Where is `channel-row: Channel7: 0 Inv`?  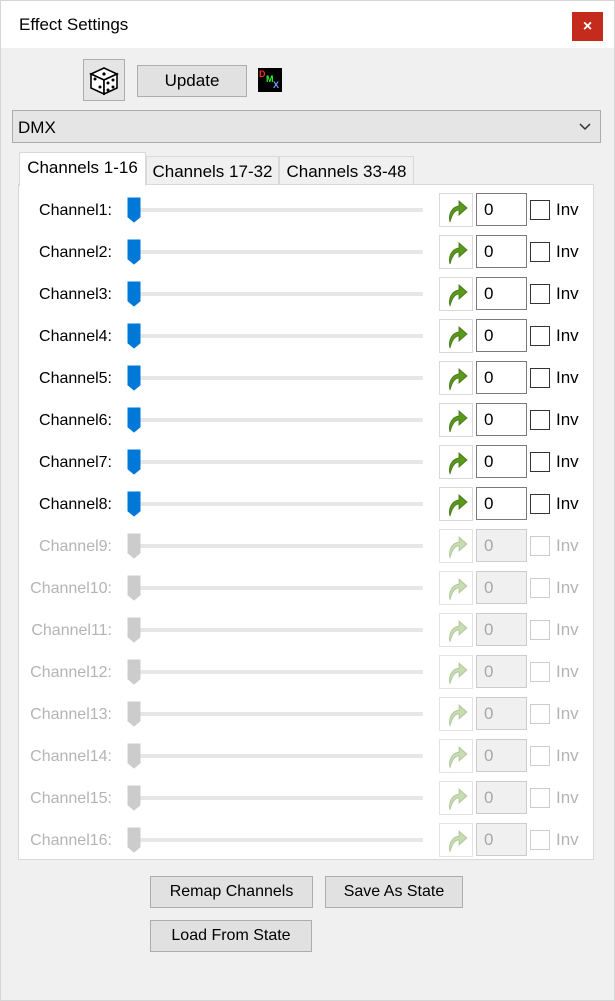
channel-row: Channel7: 0 Inv is located at coordinates (307, 461).